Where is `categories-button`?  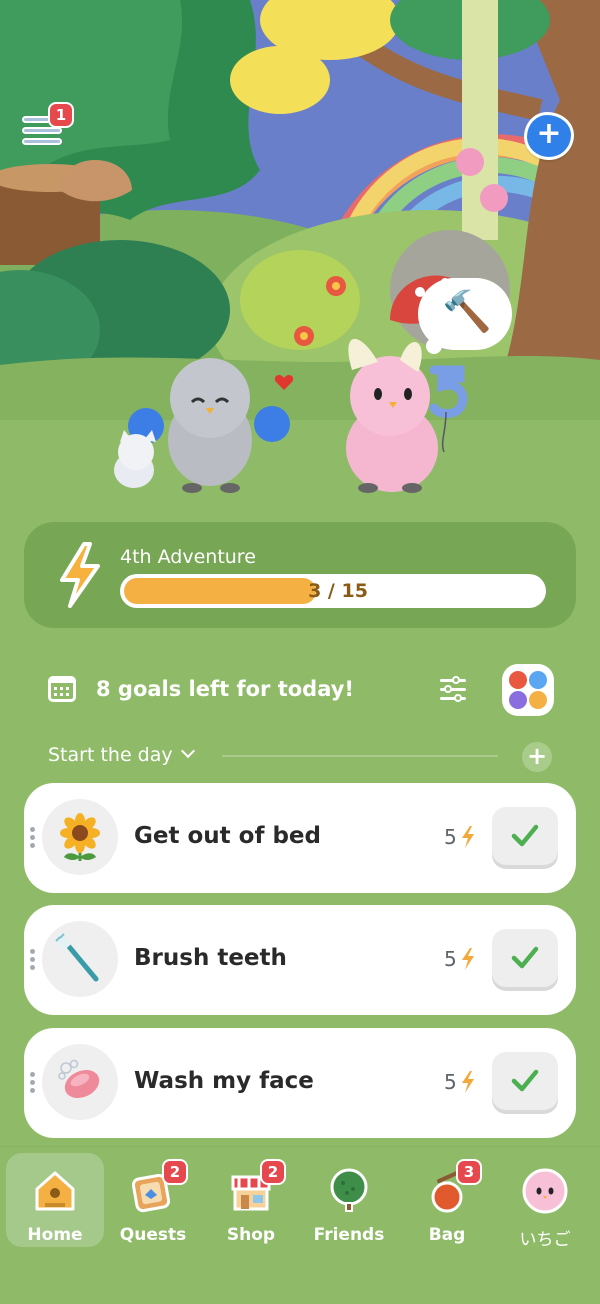
categories-button is located at coordinates (528, 690).